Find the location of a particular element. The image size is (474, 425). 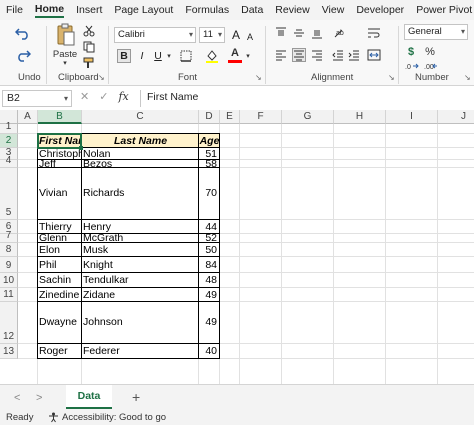

increase-decimal-icon: .0 is located at coordinates (412, 66).